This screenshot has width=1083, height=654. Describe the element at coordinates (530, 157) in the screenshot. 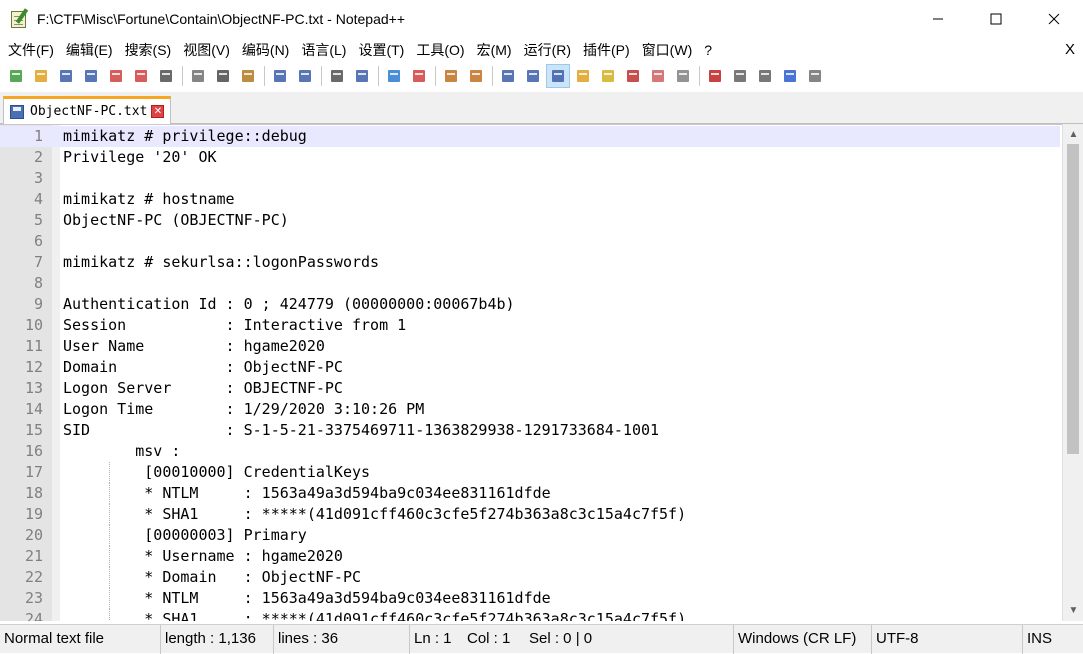

I see `editor-line: 2 Privilege '20' OK` at that location.